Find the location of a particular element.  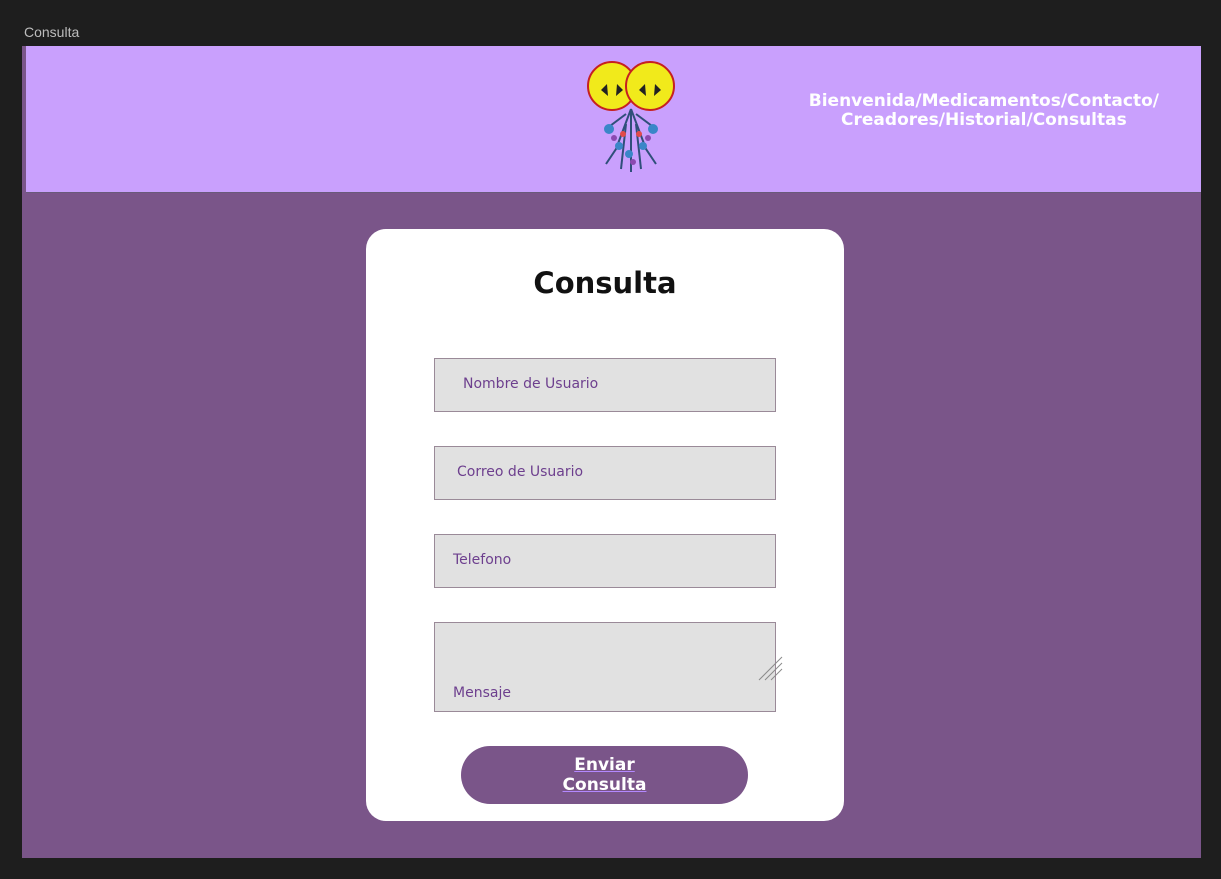

submit-label: Enviar Consulta is located at coordinates (604, 775).